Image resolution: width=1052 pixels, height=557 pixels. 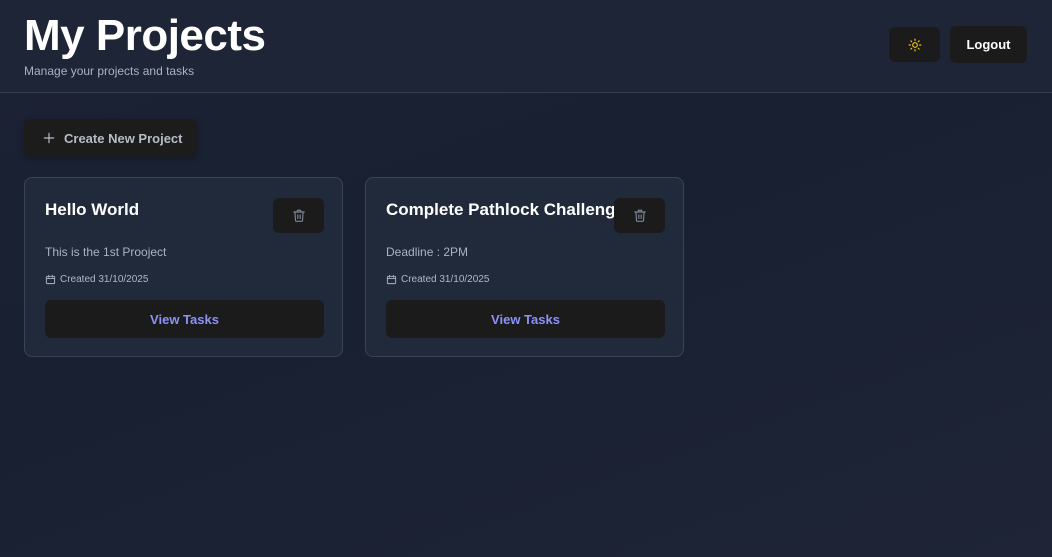 What do you see at coordinates (145, 35) in the screenshot?
I see `page-title: My Projects` at bounding box center [145, 35].